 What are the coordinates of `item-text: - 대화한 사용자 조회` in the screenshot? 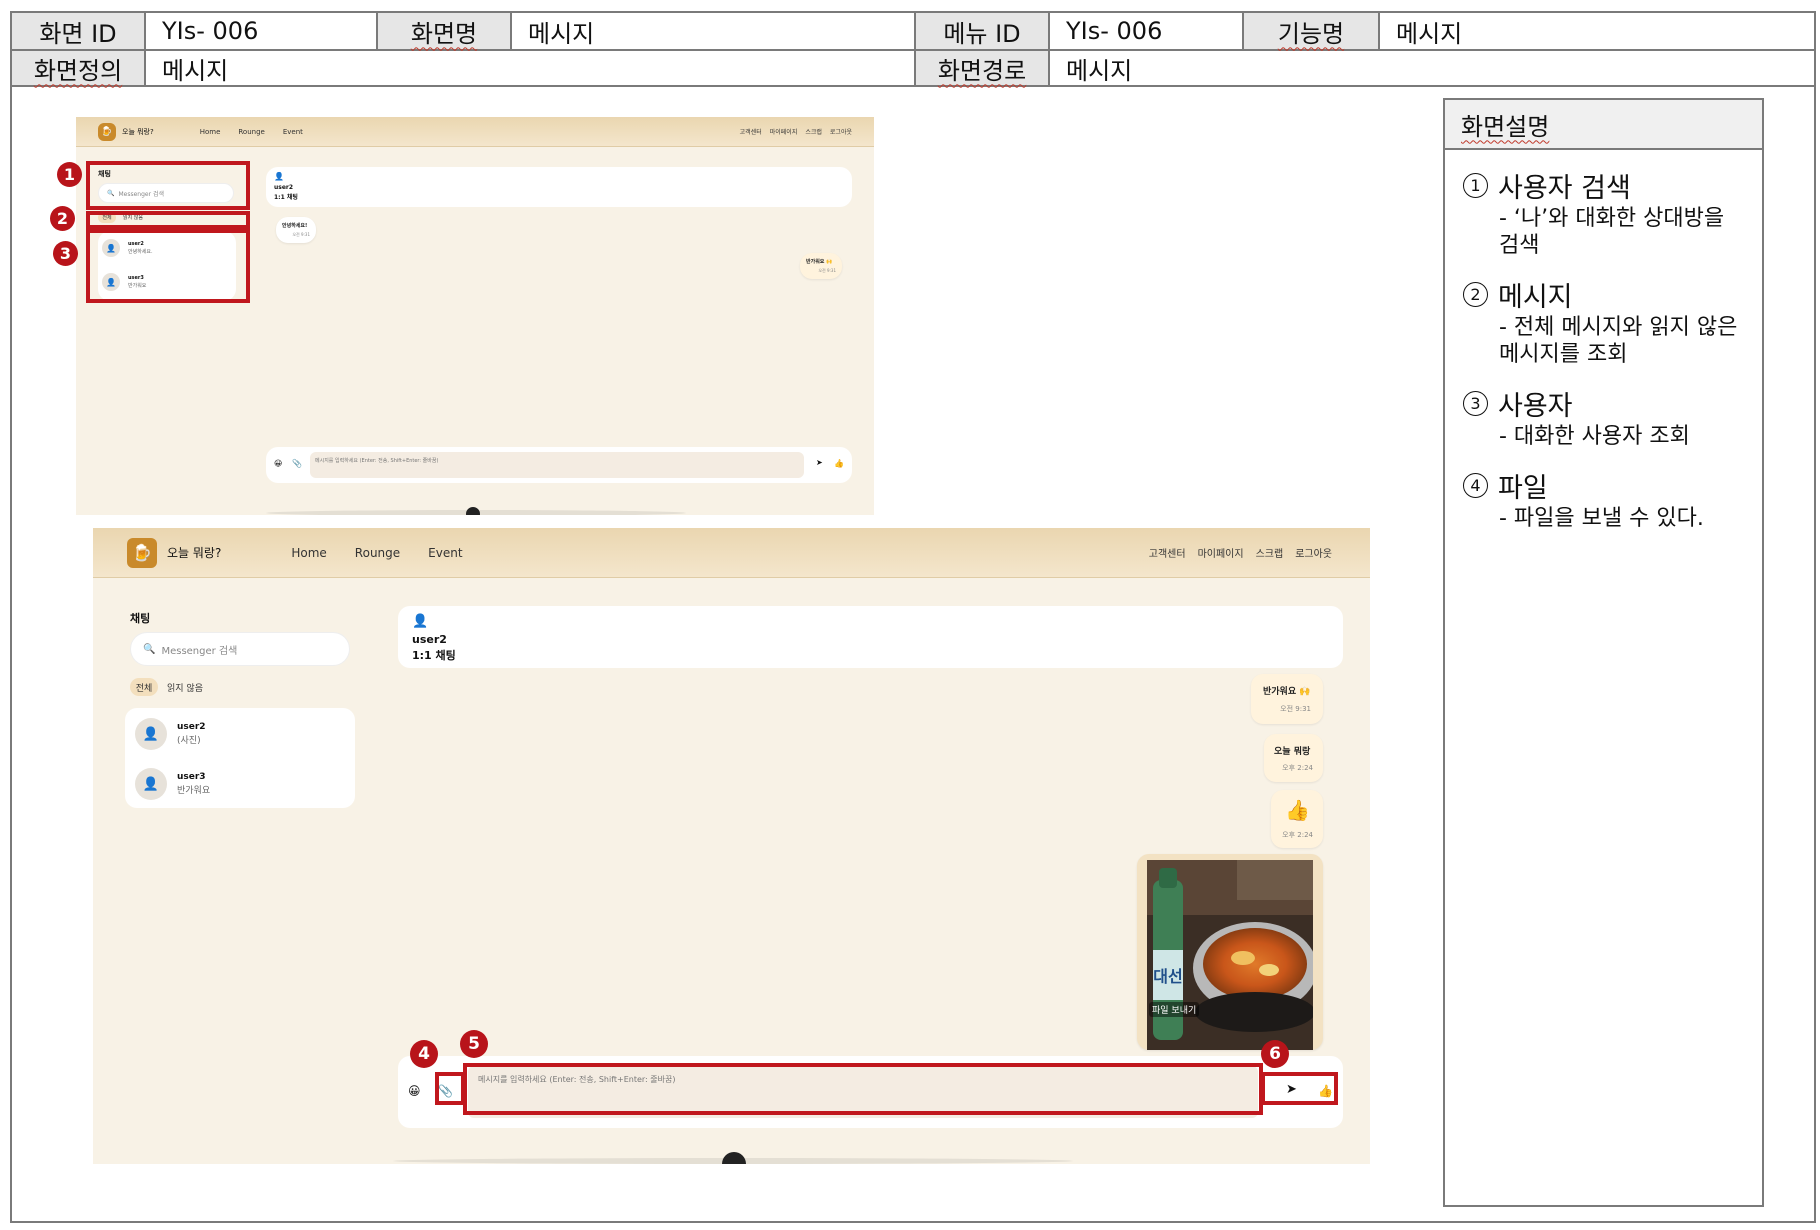 It's located at (1594, 436).